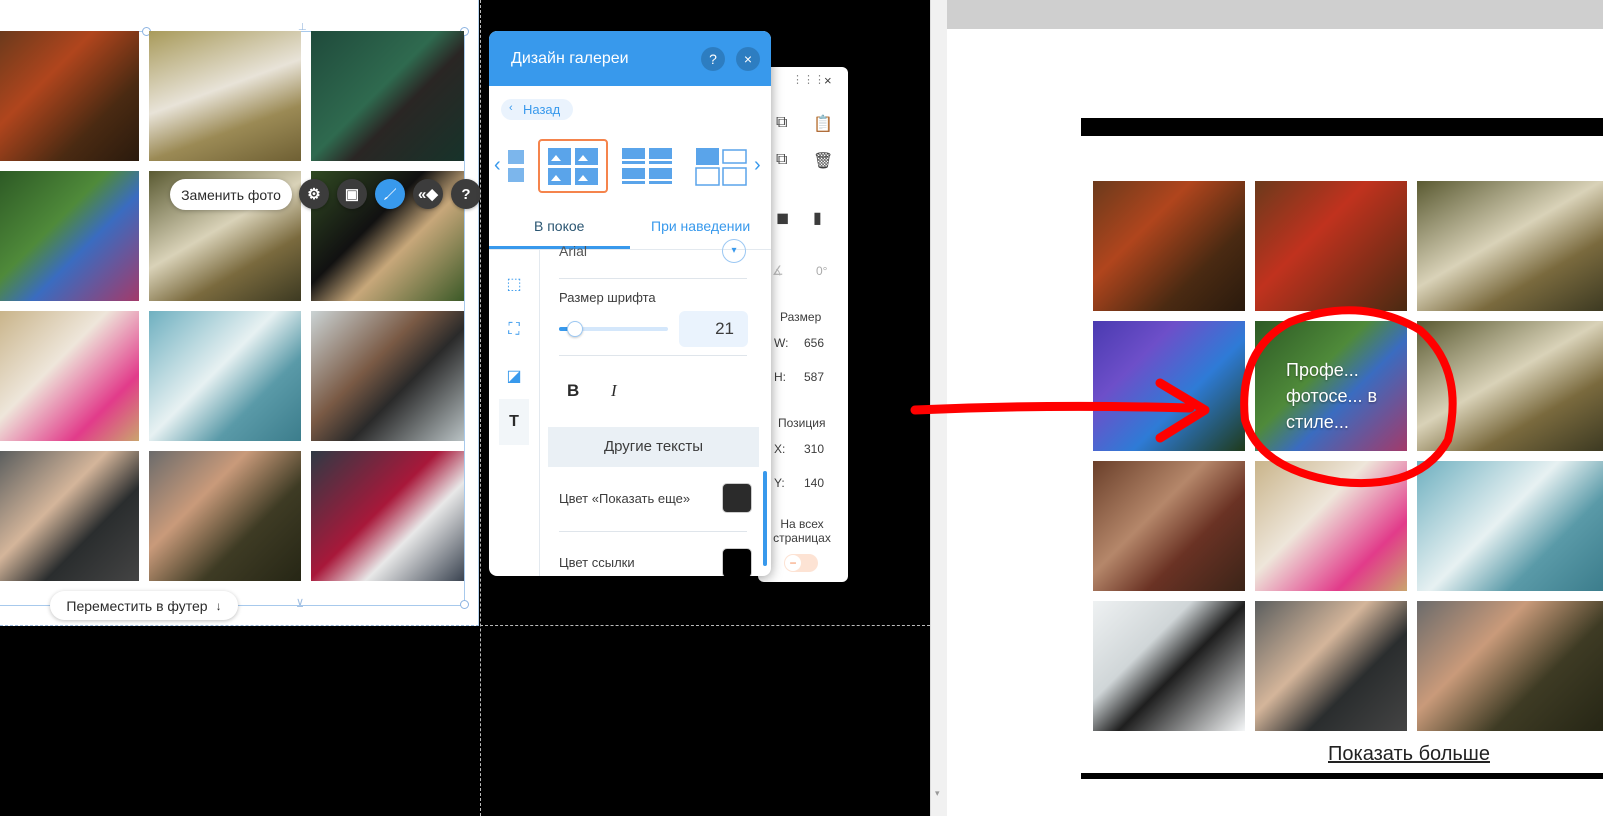 Image resolution: width=1603 pixels, height=816 pixels. What do you see at coordinates (1183, 397) in the screenshot?
I see `annotation-overlay` at bounding box center [1183, 397].